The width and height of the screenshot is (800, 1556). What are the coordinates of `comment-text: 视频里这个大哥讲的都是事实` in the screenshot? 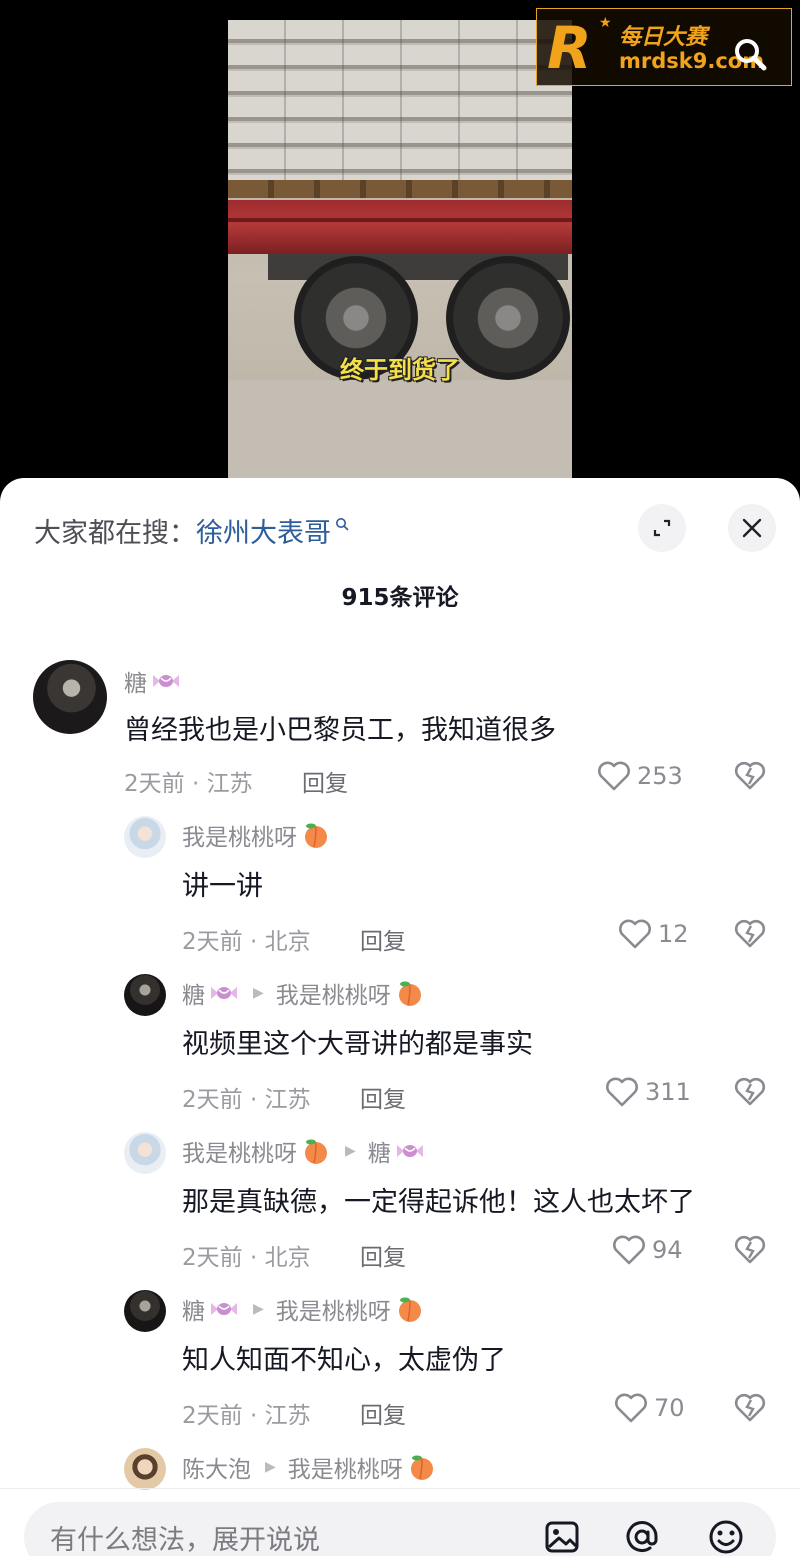 It's located at (357, 1044).